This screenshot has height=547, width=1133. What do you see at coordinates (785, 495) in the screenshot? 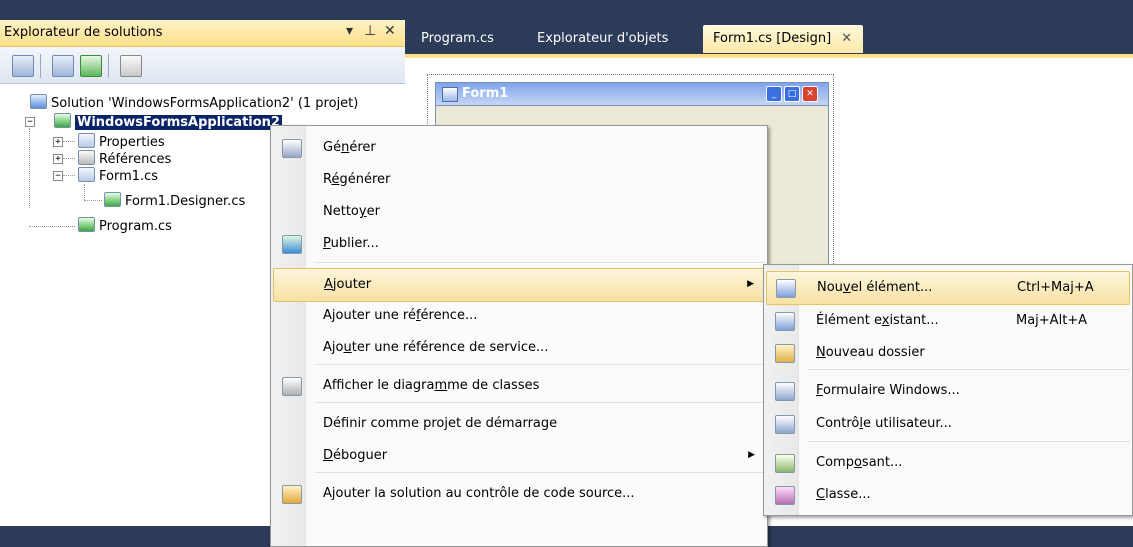
I see `class-icon` at bounding box center [785, 495].